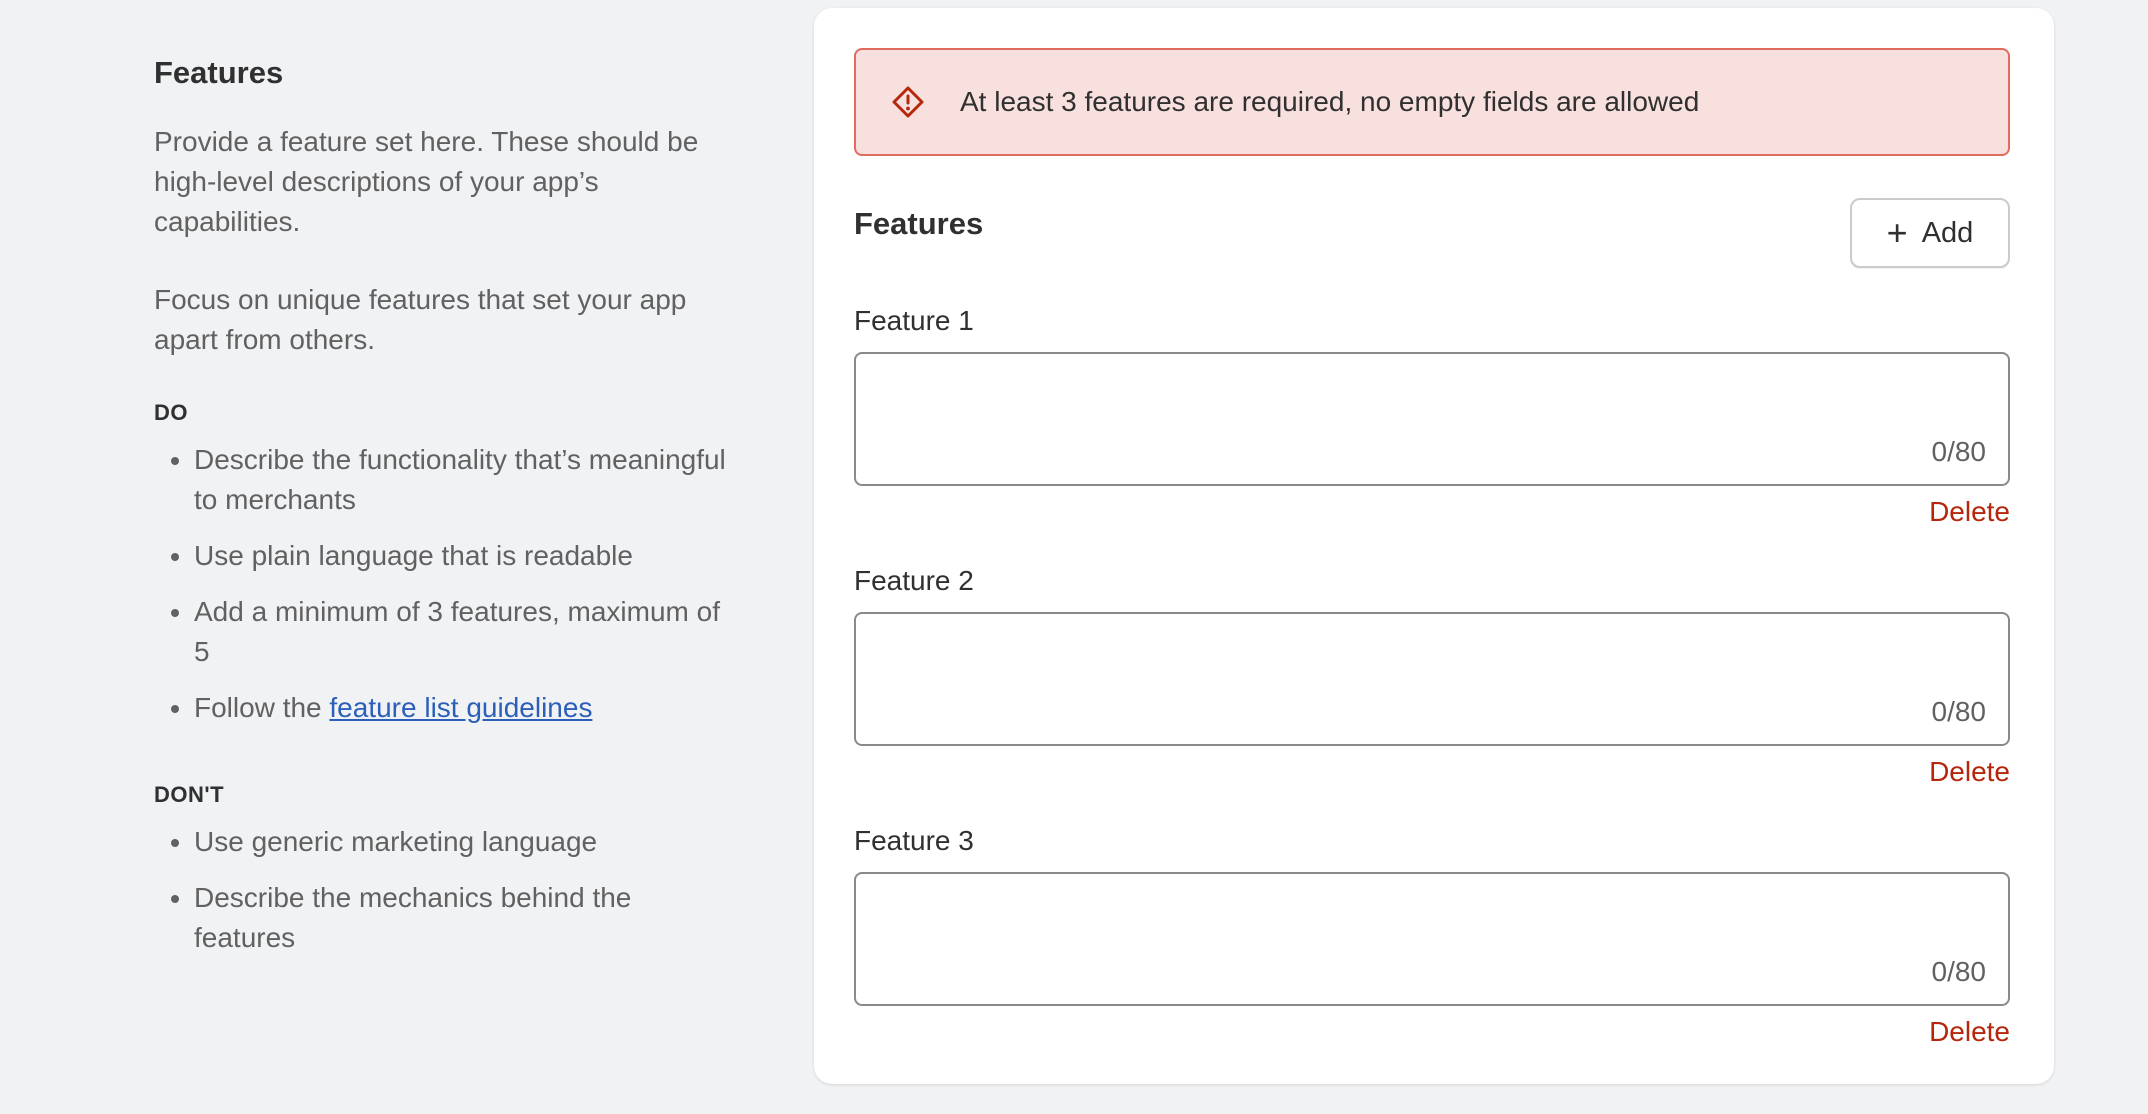 The height and width of the screenshot is (1114, 2148). Describe the element at coordinates (1897, 232) in the screenshot. I see `plus-icon: +` at that location.